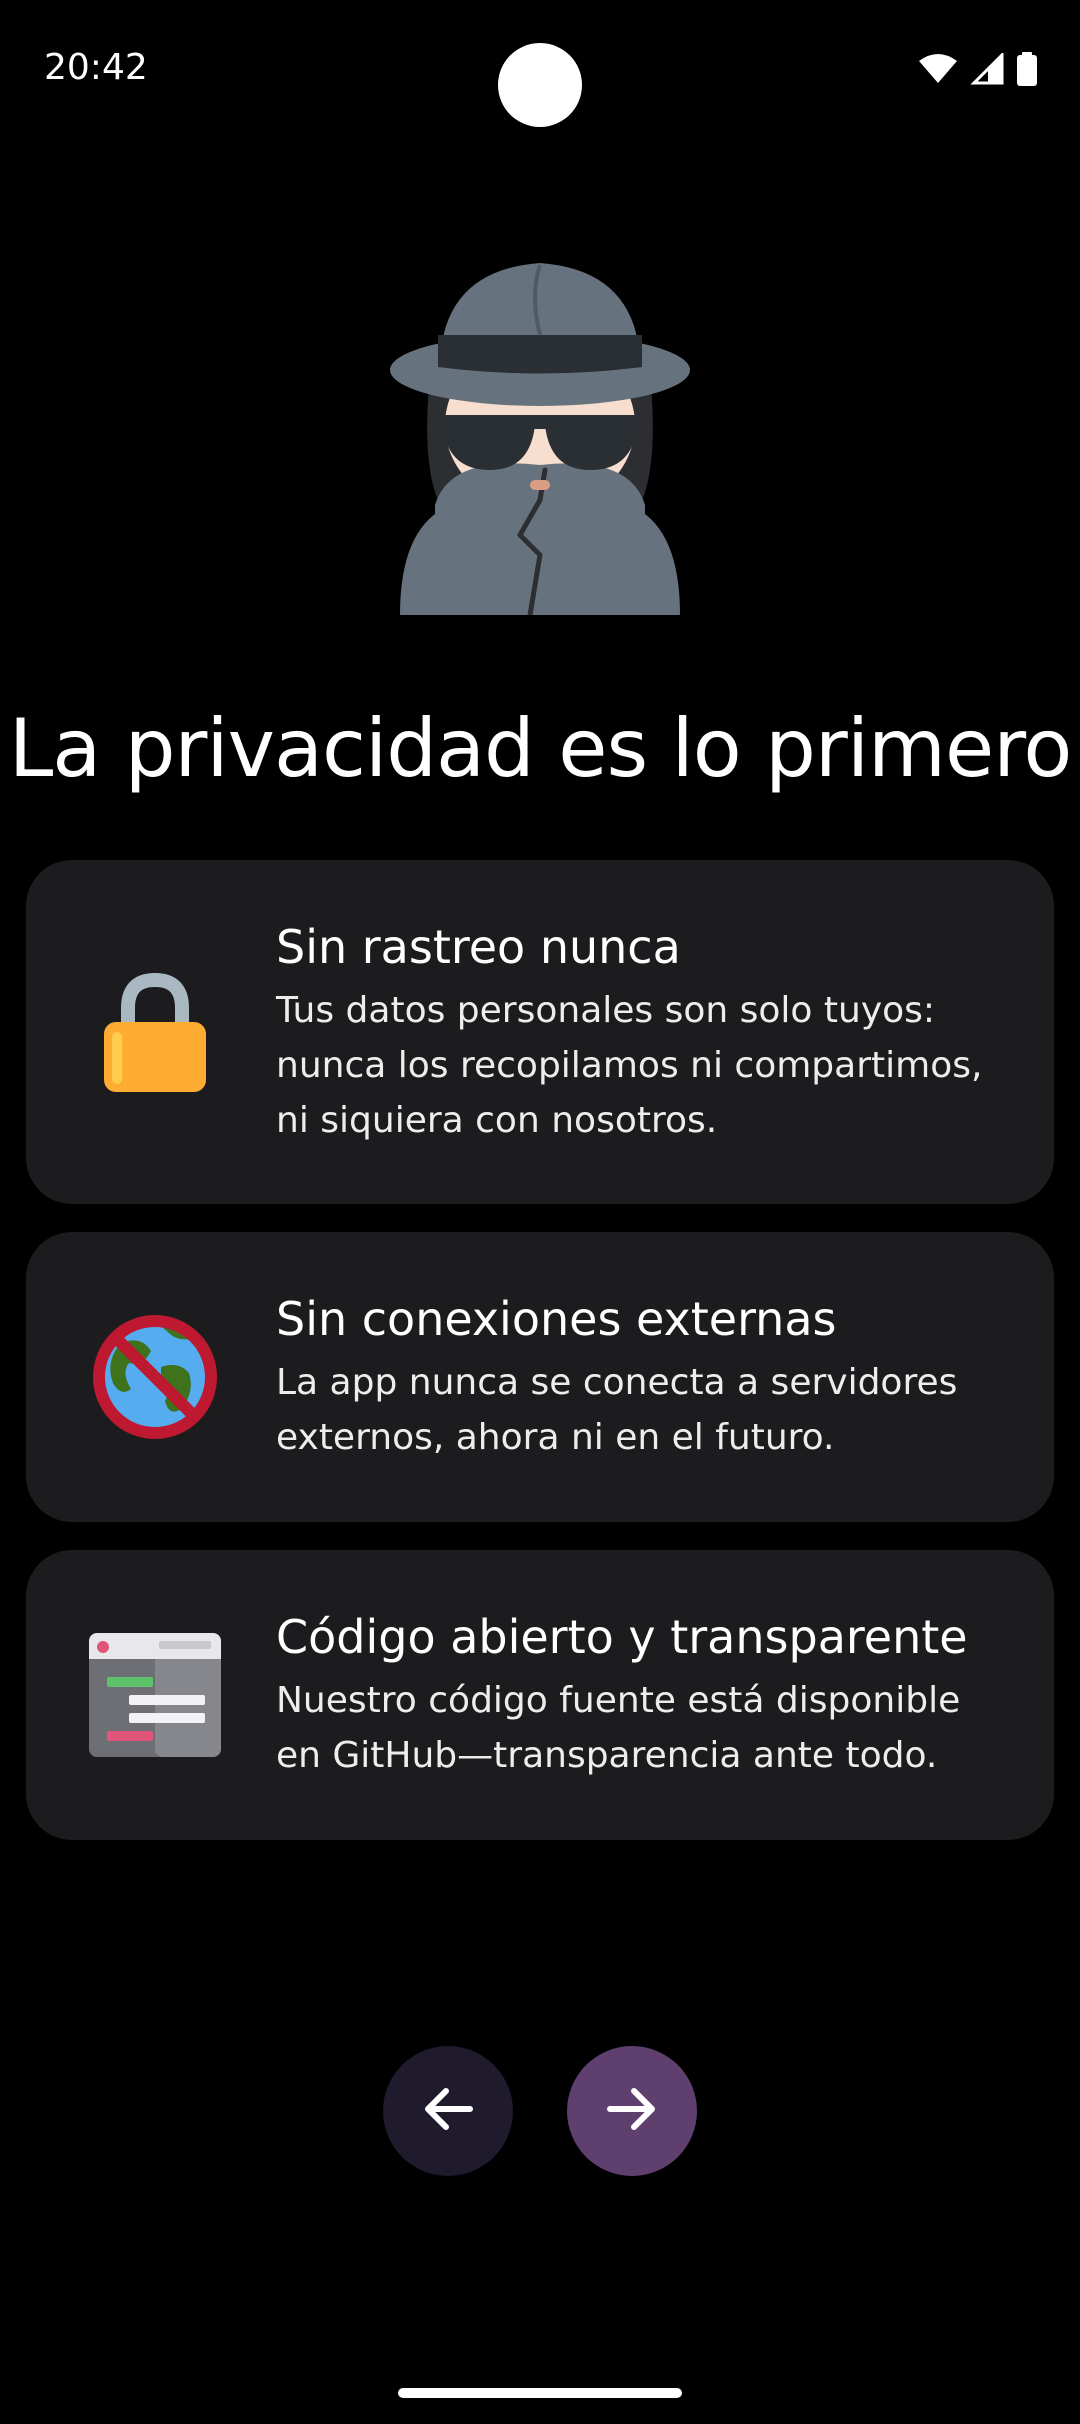 The image size is (1080, 2424). Describe the element at coordinates (540, 2111) in the screenshot. I see `onboarding-navigation` at that location.